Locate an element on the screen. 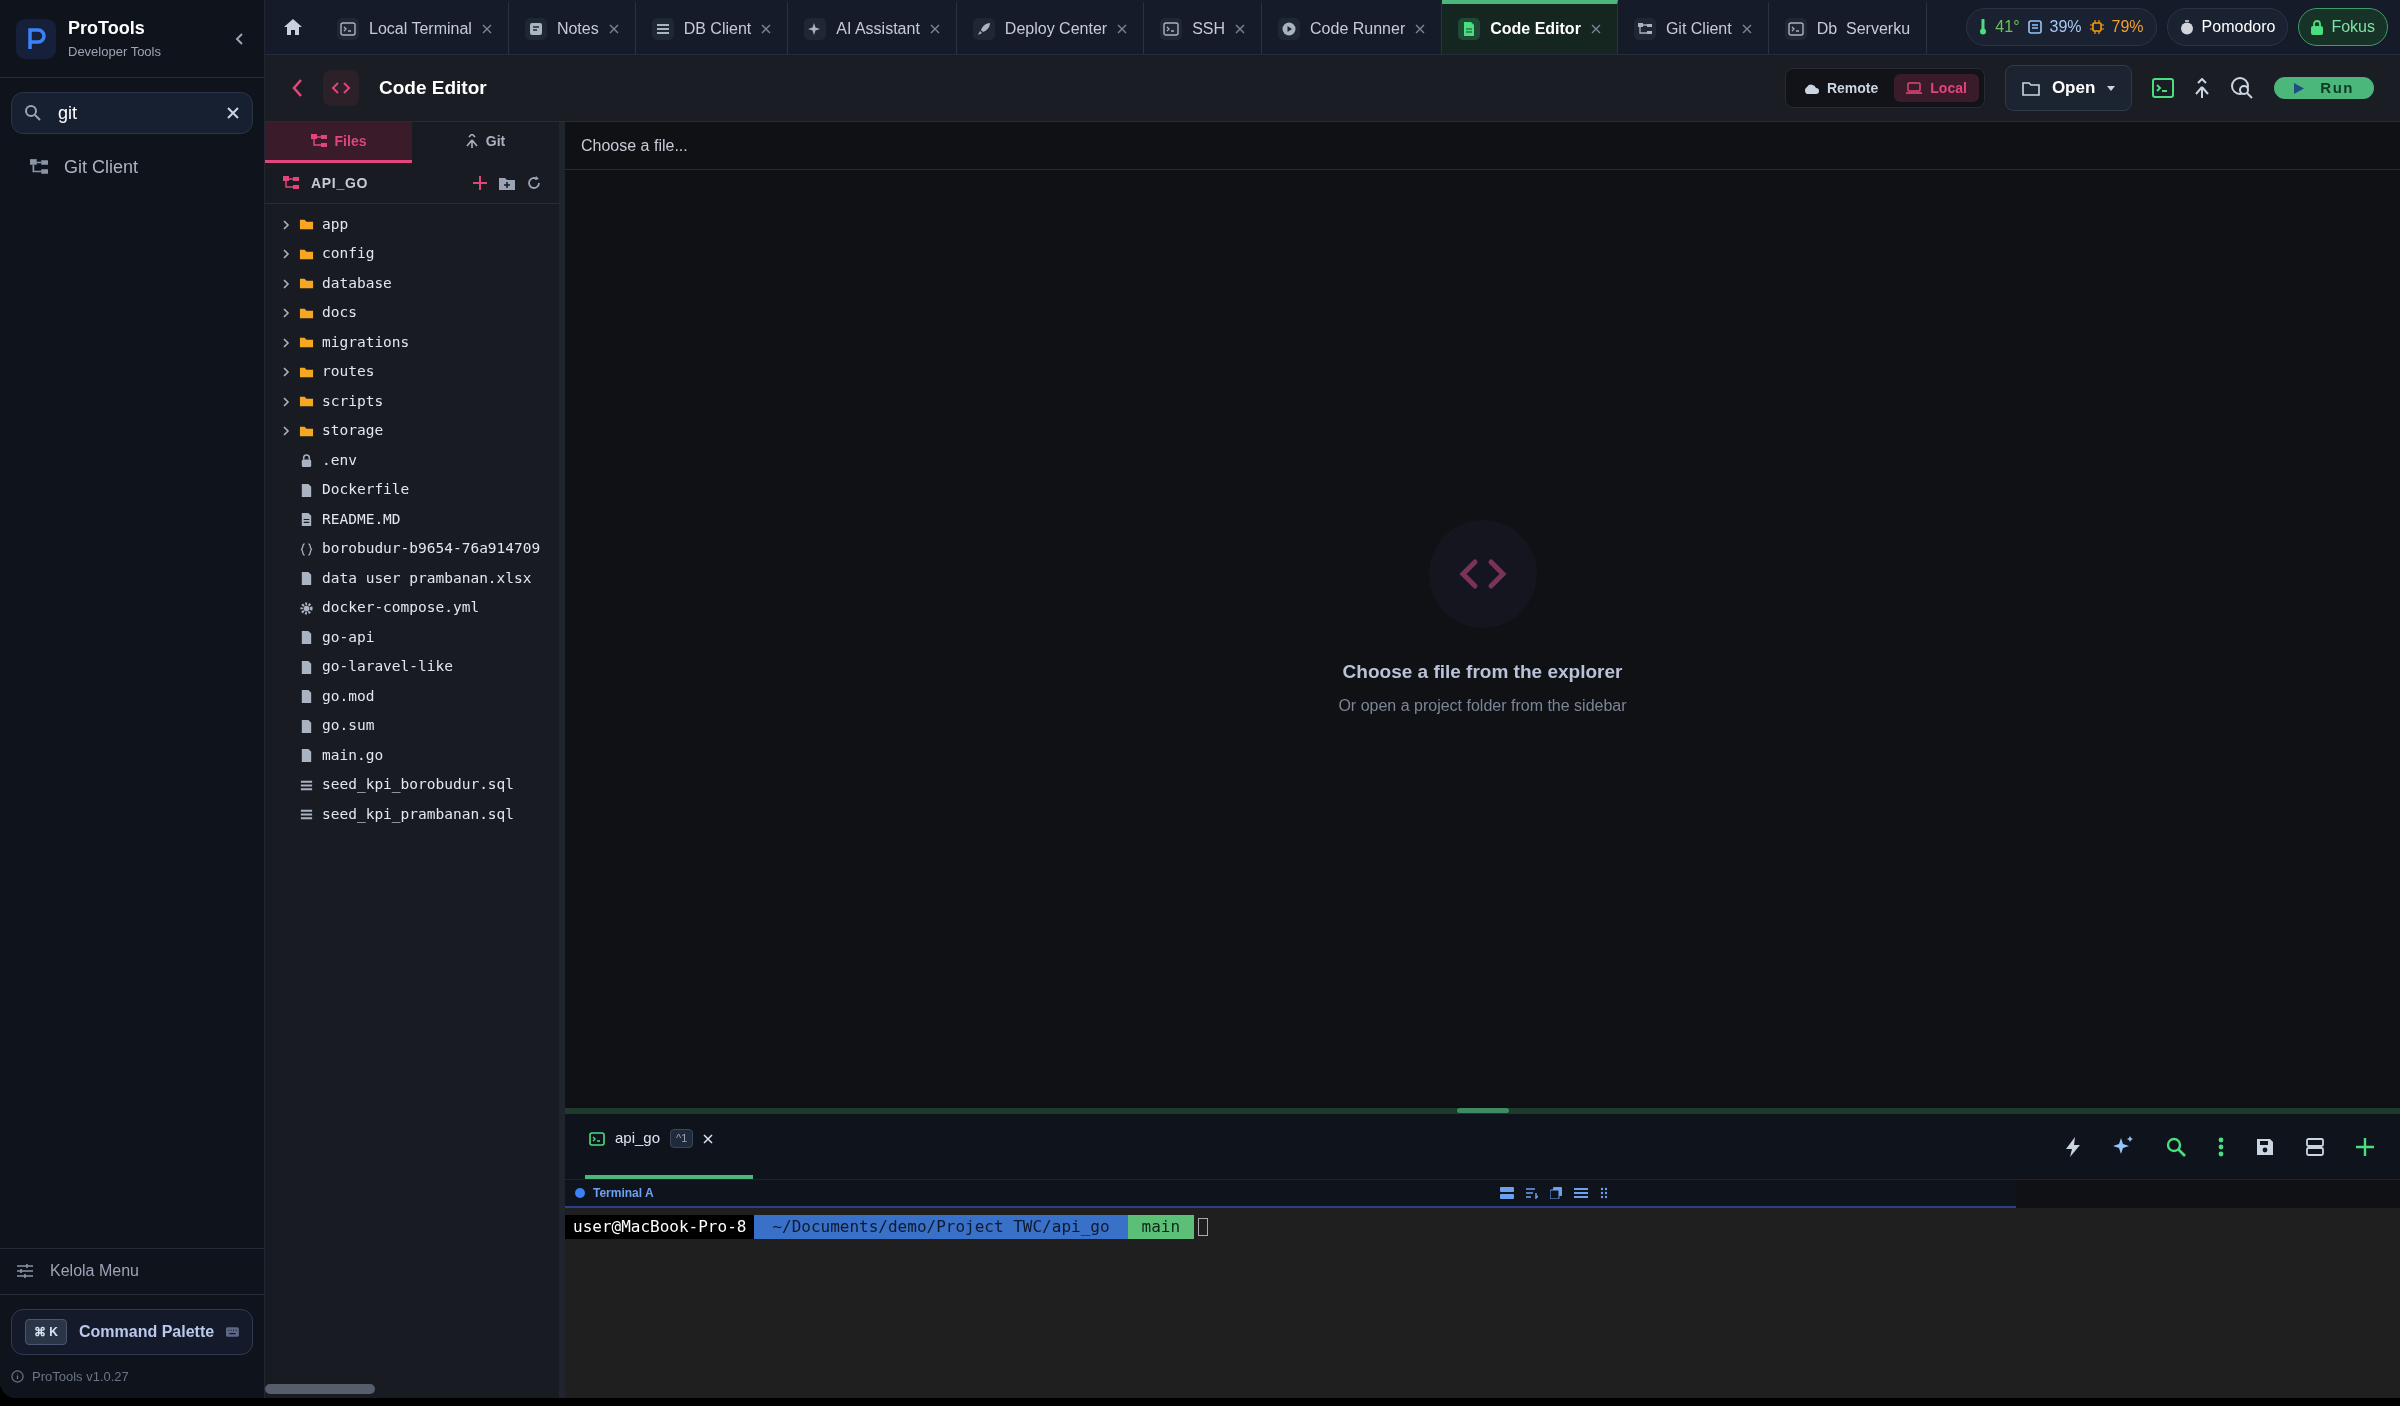 The width and height of the screenshot is (2400, 1406). temperature-reading: 41° is located at coordinates (2007, 27).